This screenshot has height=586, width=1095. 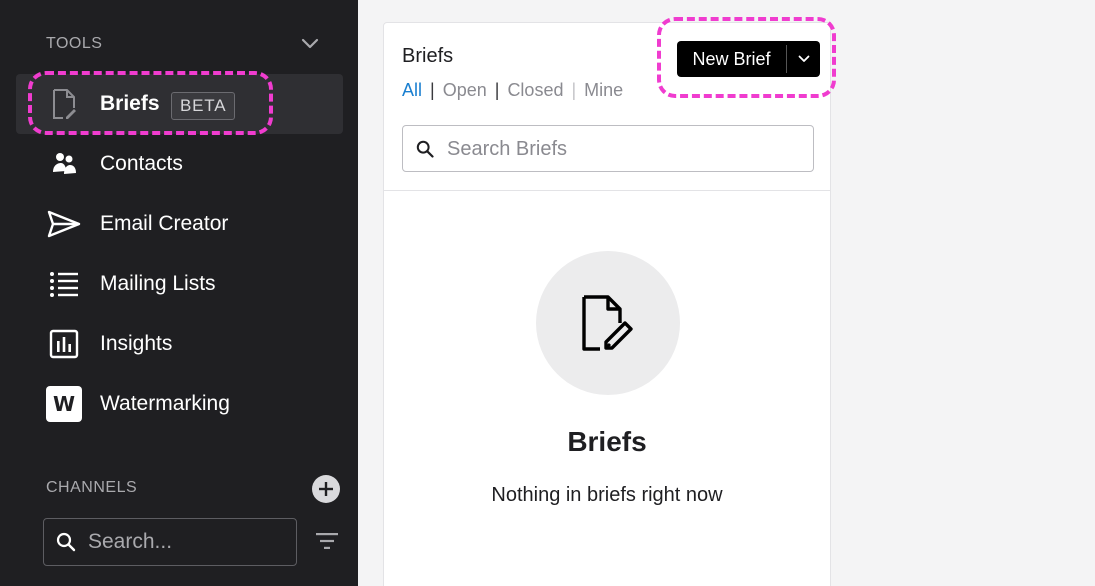 I want to click on watermark-icon-letter: W, so click(x=64, y=404).